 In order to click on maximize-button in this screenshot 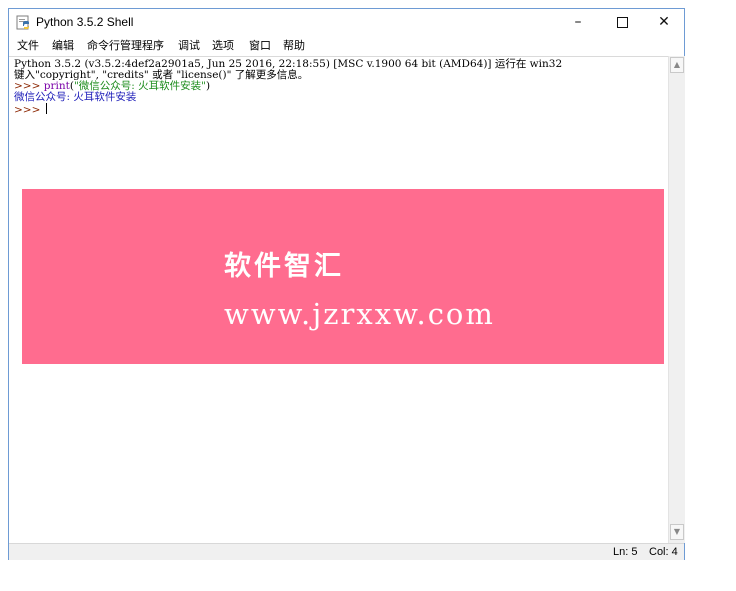, I will do `click(622, 22)`.